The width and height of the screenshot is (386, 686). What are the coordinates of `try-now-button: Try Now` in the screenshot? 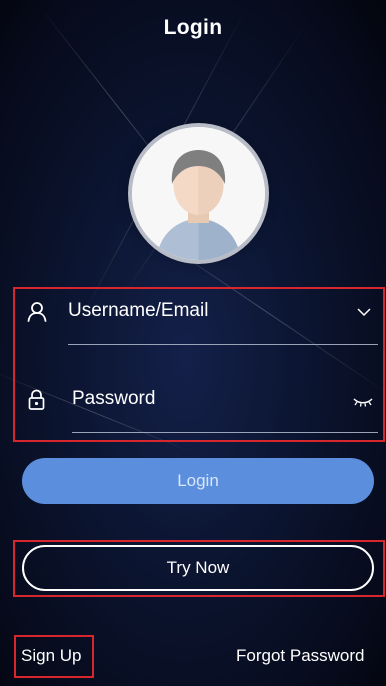 It's located at (198, 568).